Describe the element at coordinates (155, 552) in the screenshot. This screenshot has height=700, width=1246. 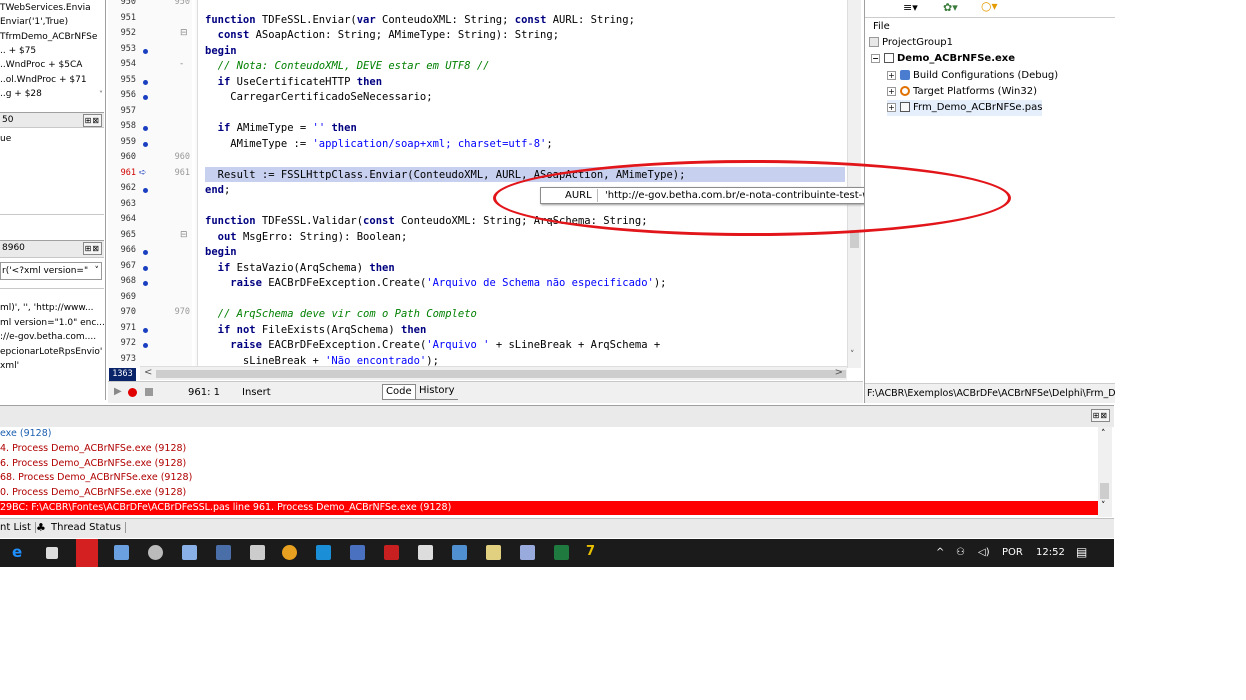
I see `gear-icon` at that location.